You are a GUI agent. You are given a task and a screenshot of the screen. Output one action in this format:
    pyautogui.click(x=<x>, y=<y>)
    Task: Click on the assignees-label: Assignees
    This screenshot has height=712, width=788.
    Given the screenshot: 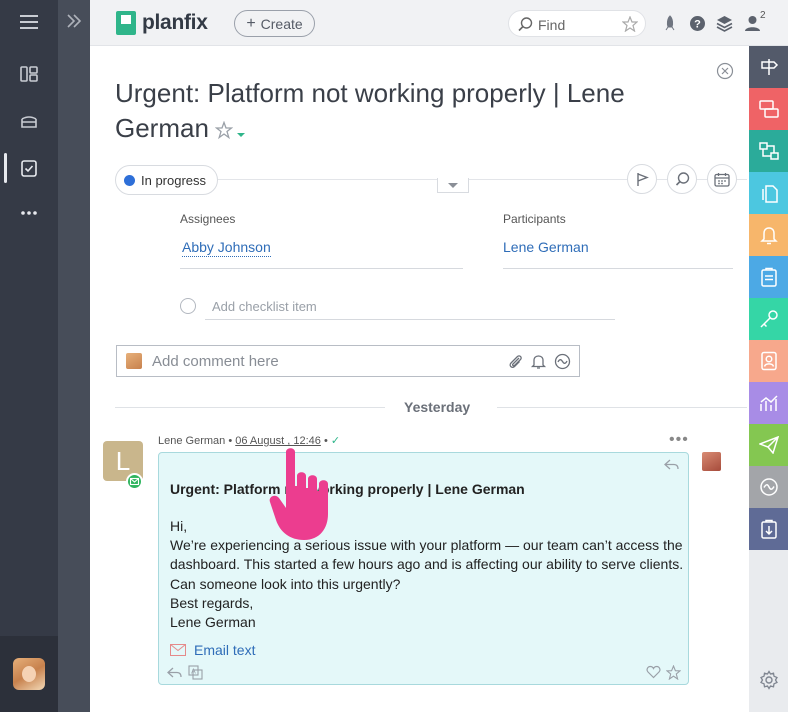 What is the action you would take?
    pyautogui.click(x=208, y=219)
    